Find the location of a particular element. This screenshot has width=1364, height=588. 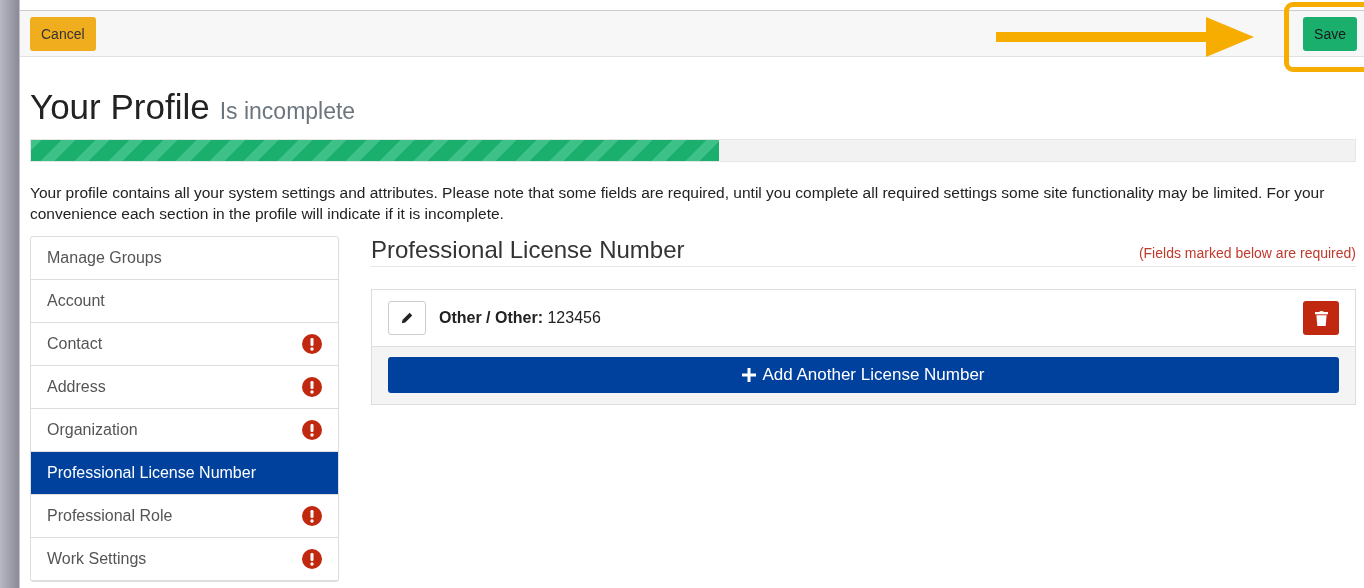

sidebar-item: Professional License Number is located at coordinates (184, 473).